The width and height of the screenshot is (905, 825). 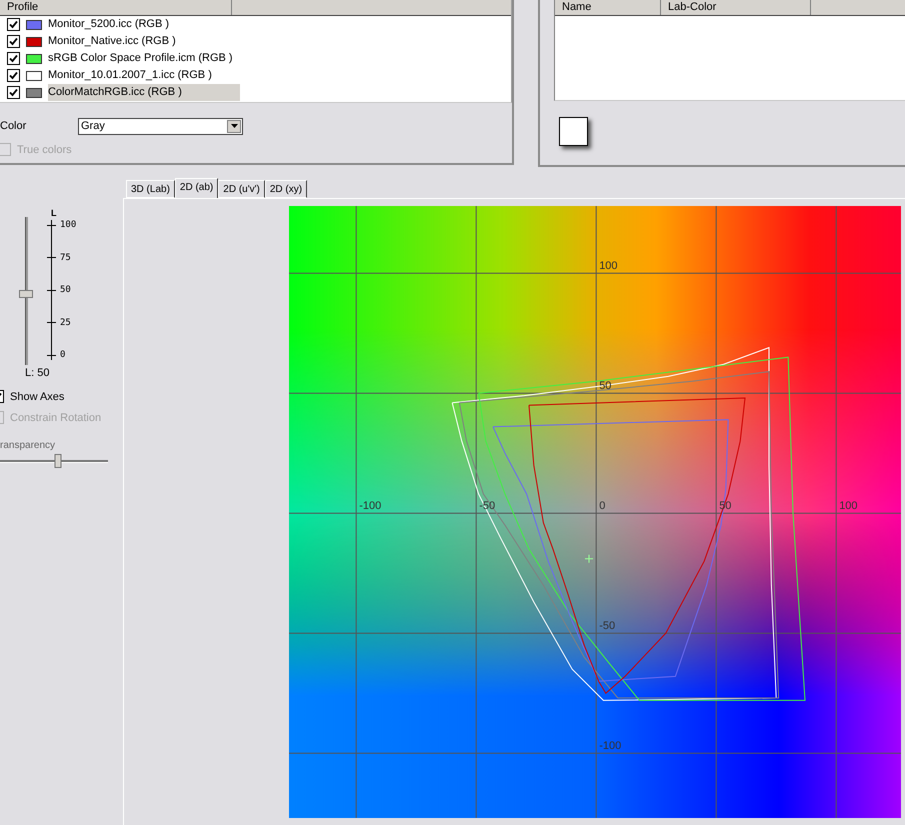 I want to click on checkbox-label: Constrain Rotation, so click(x=56, y=418).